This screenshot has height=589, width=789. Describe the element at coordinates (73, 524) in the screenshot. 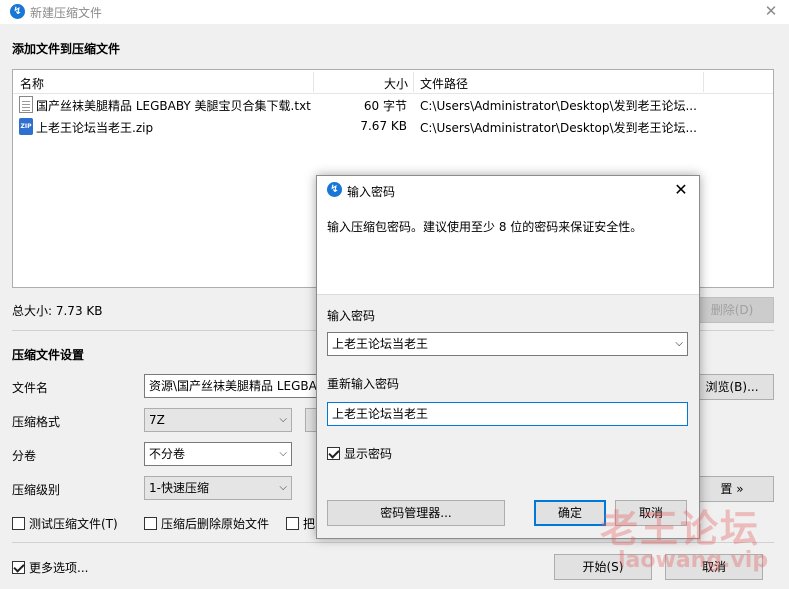

I see `checkbox-label: 测试压缩文件(T)` at that location.